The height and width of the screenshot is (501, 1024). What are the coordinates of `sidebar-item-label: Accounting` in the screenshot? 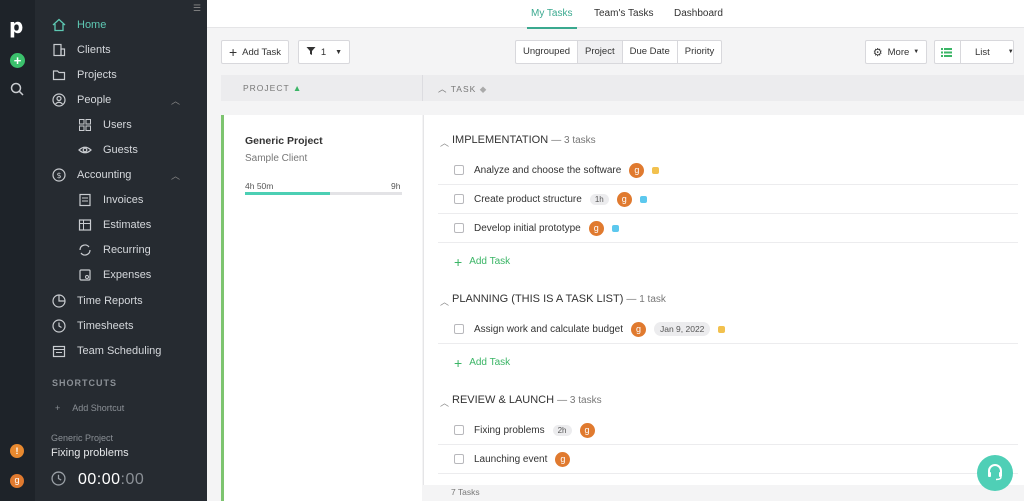 It's located at (104, 175).